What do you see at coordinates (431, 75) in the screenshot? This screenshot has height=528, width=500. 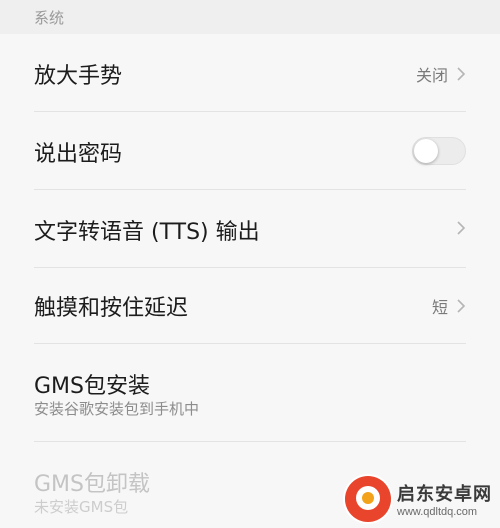 I see `setting-value: 关闭` at bounding box center [431, 75].